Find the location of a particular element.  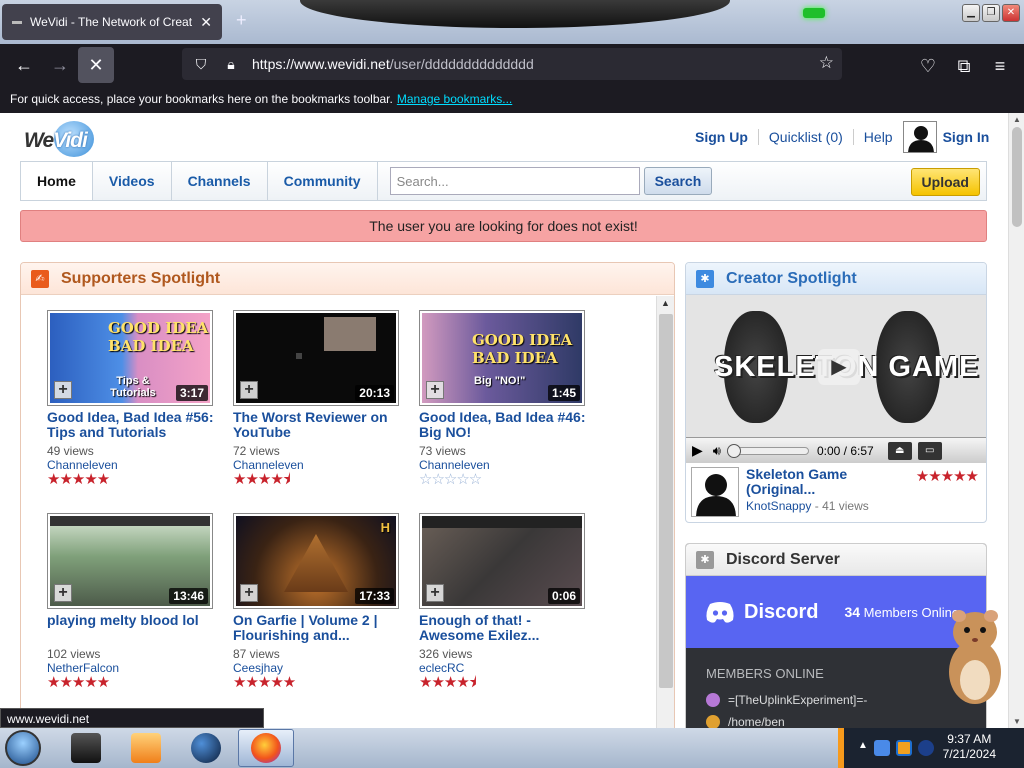

bookmark-star-icon: ☆ is located at coordinates (826, 63).